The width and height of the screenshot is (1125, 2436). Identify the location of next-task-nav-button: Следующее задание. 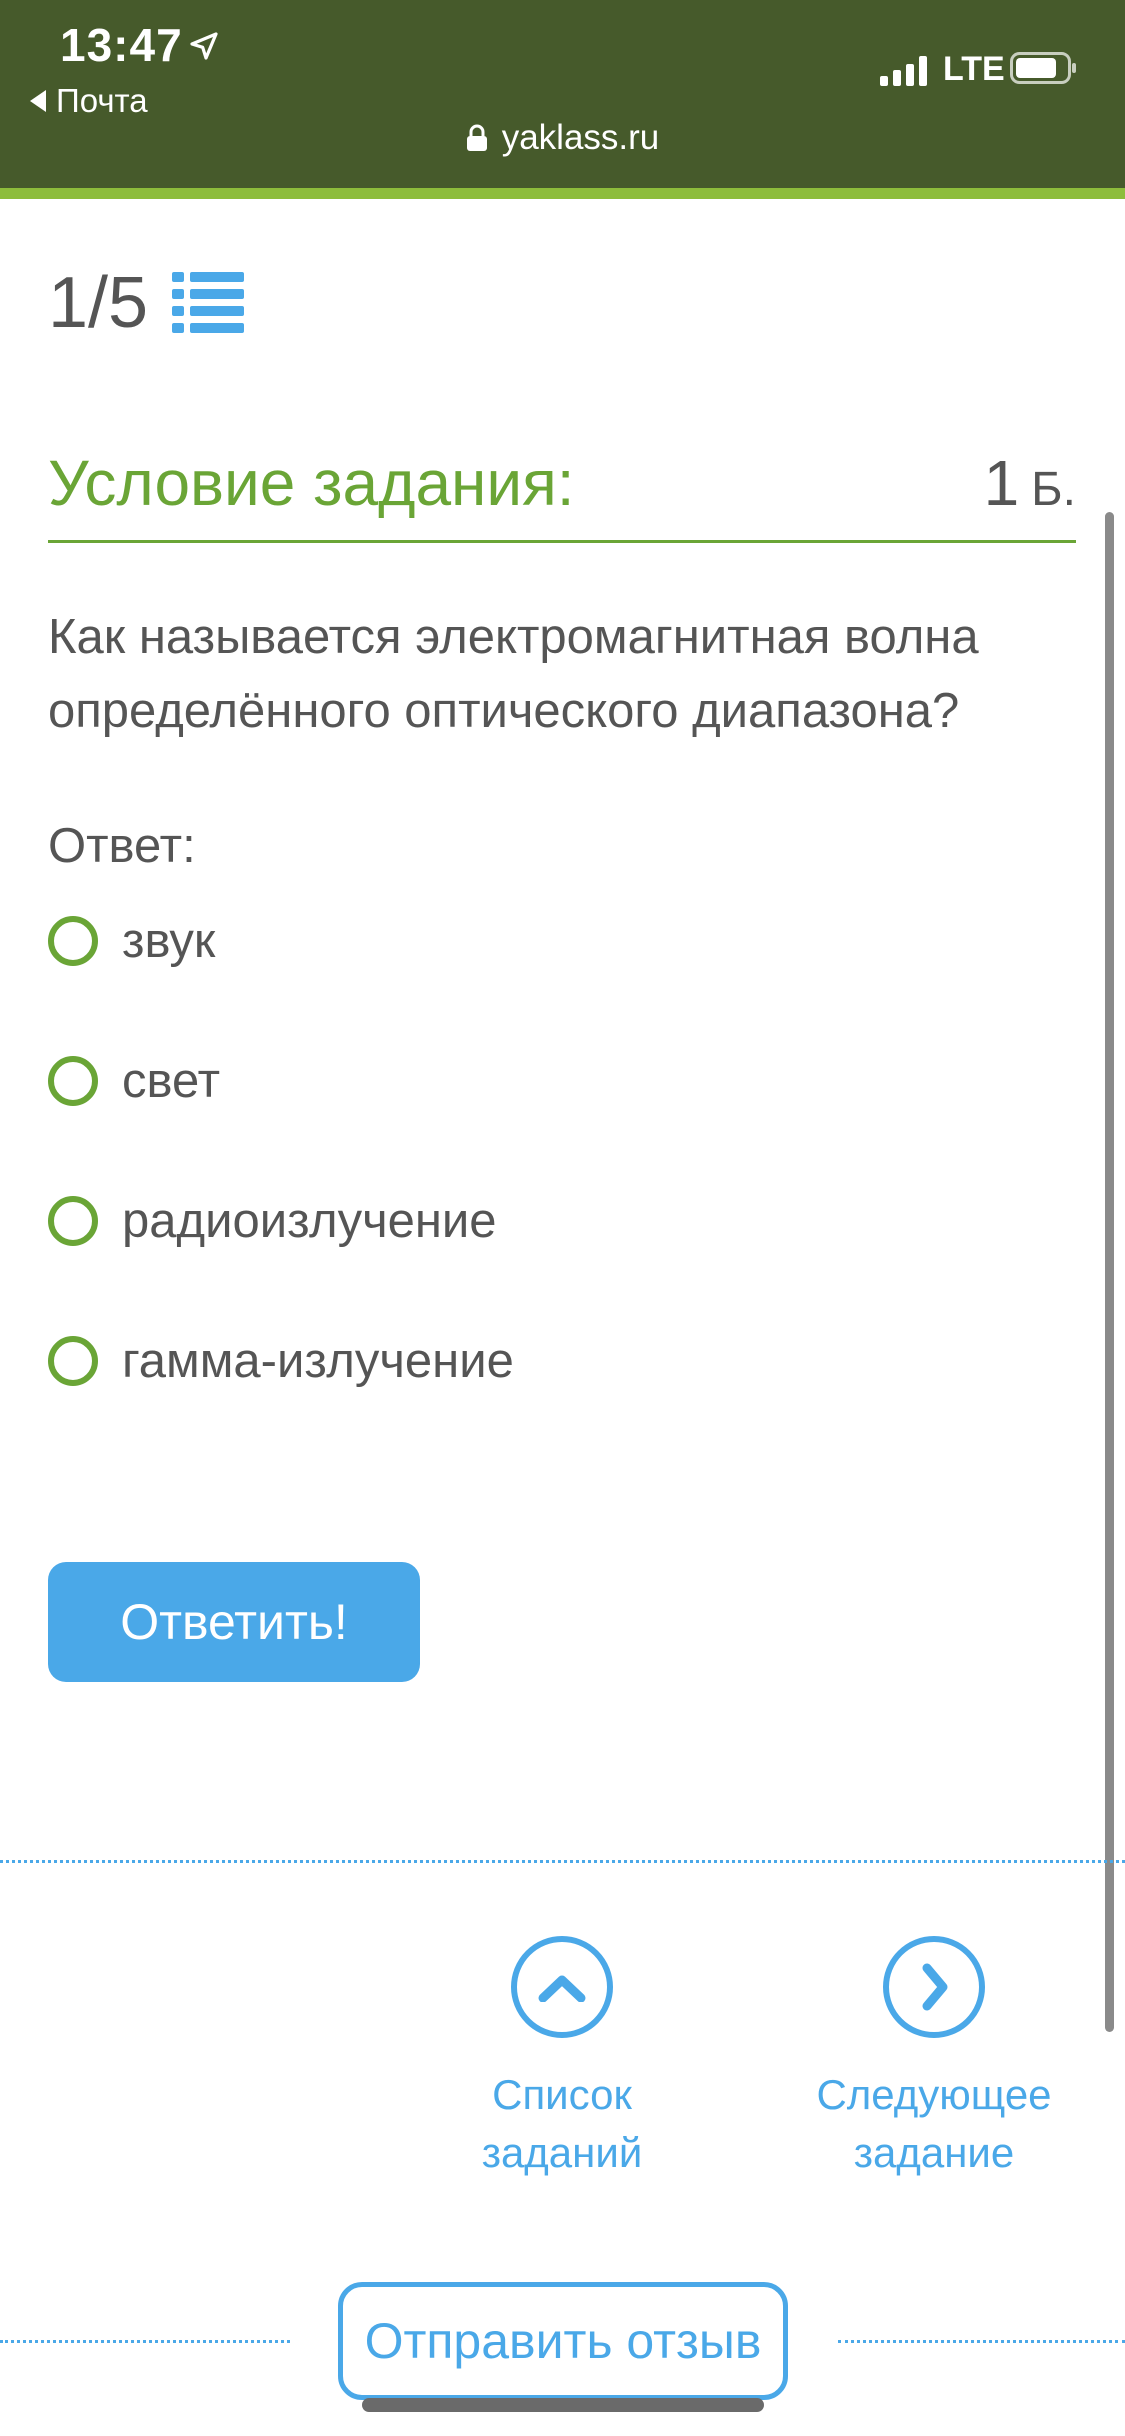
(934, 2059).